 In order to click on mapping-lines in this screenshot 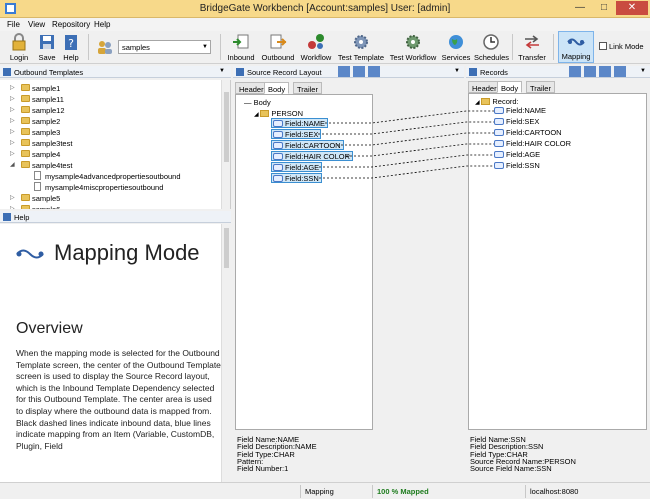, I will do `click(406, 144)`.